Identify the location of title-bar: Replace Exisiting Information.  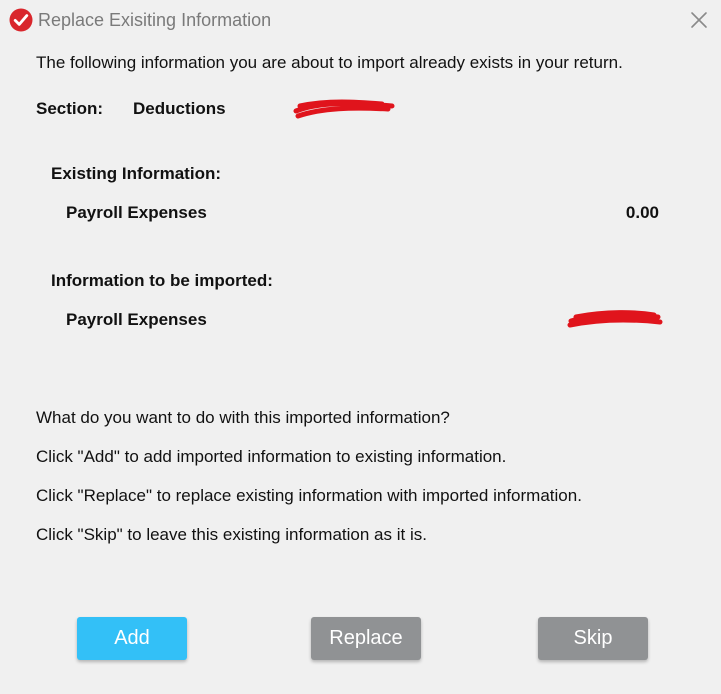
(360, 20).